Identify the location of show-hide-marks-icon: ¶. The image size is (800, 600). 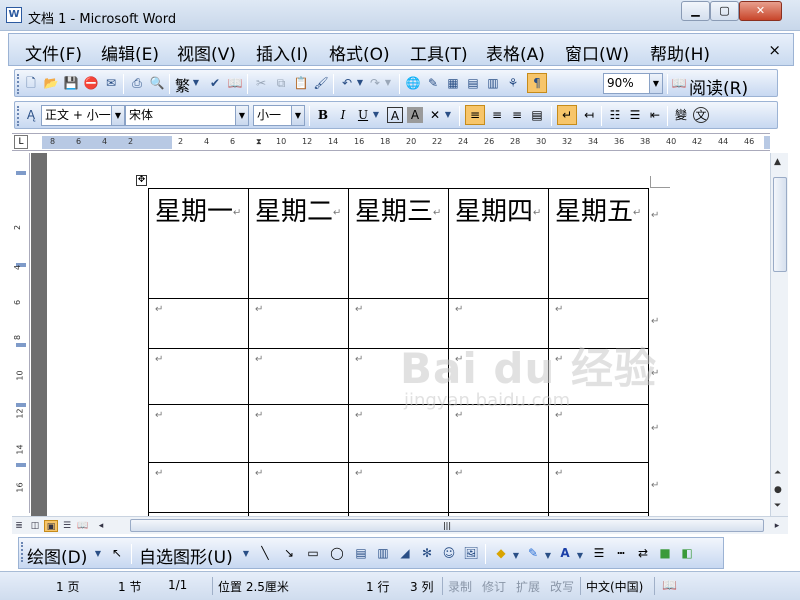
(537, 83).